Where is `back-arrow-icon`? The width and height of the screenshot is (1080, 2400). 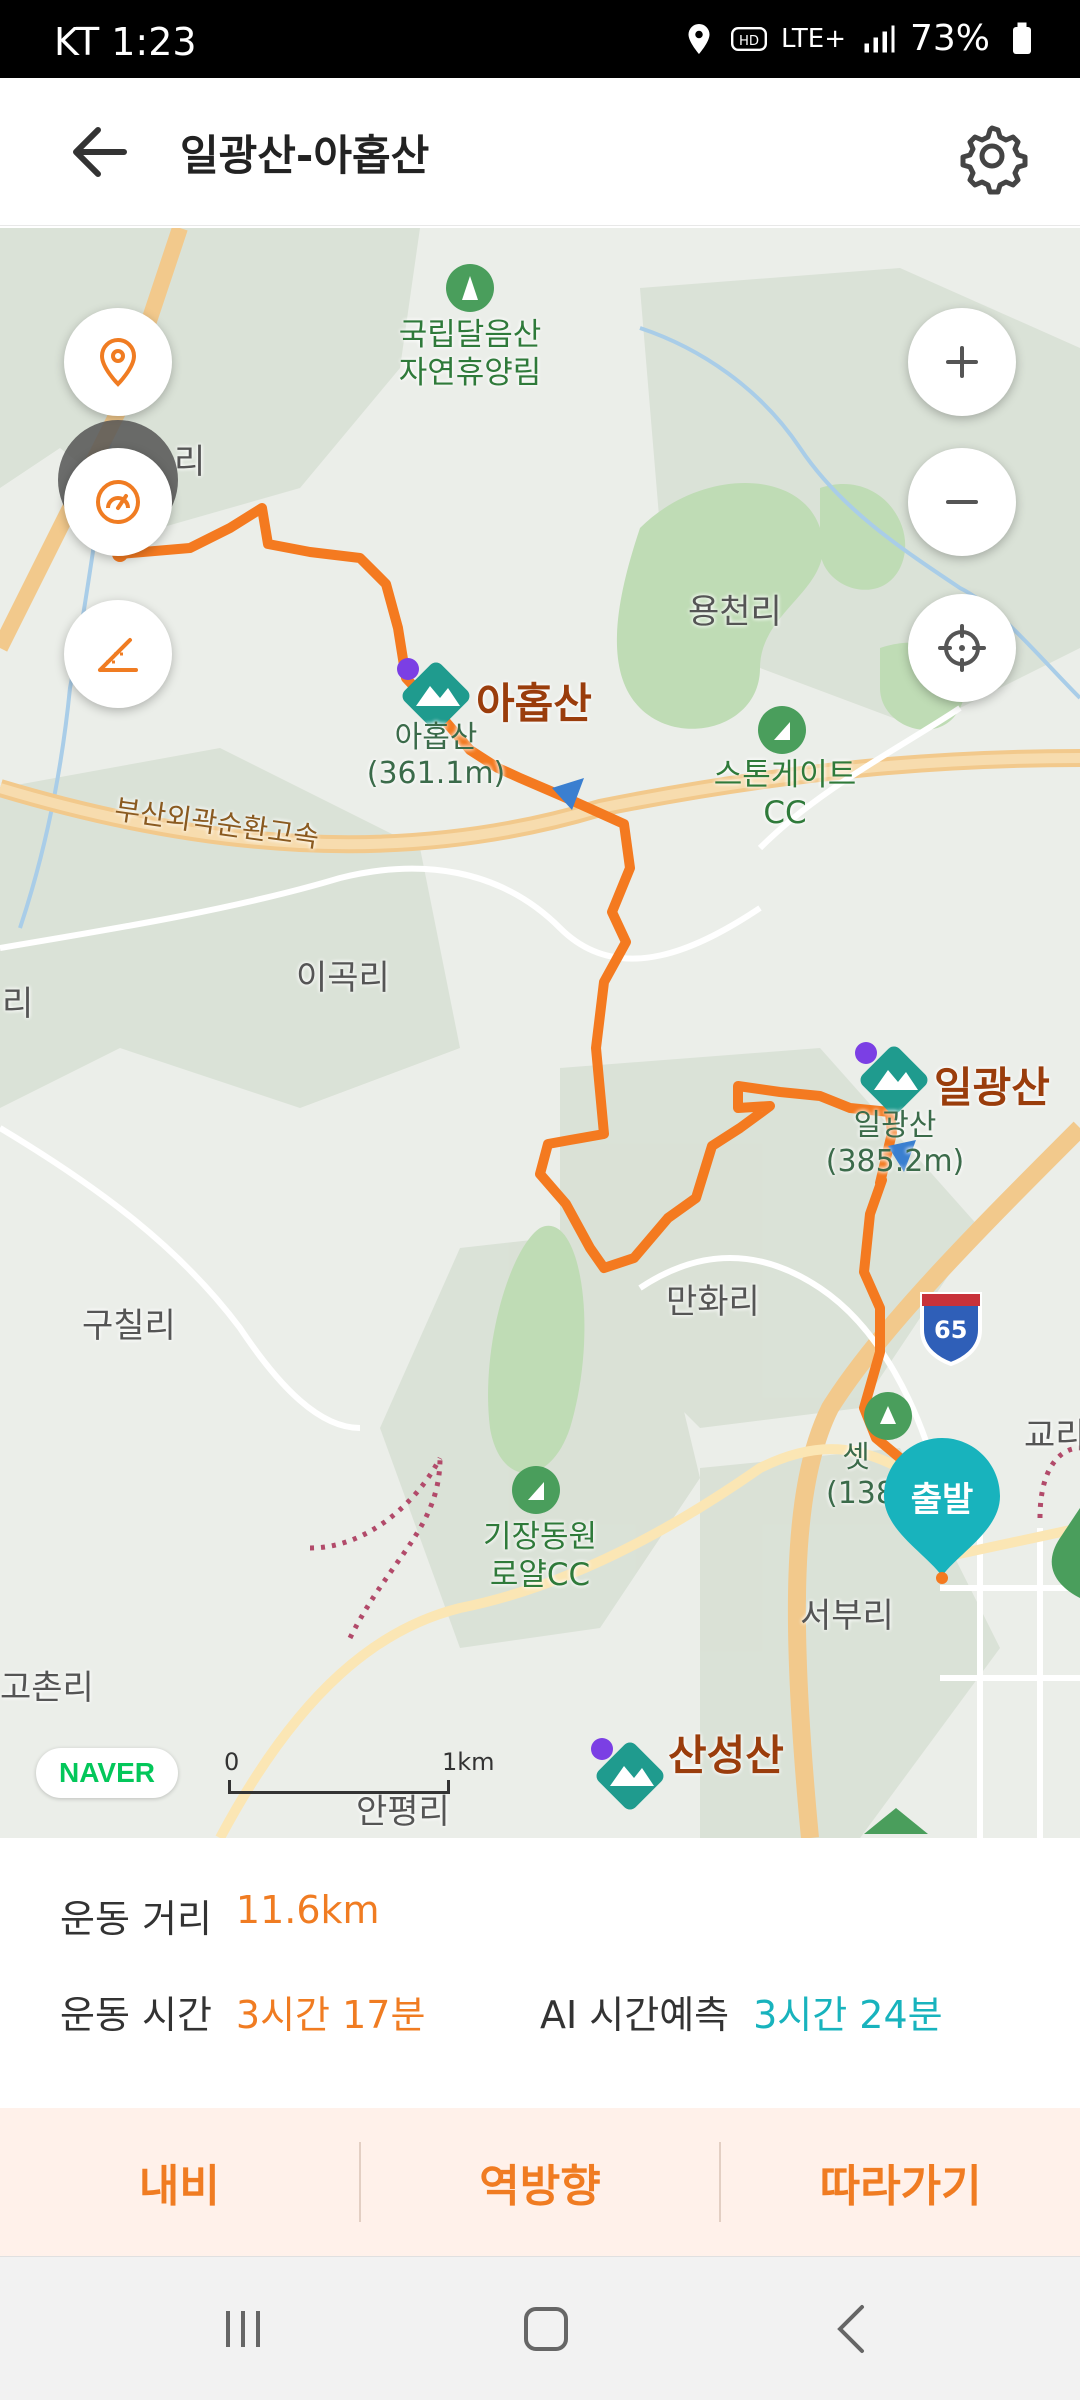 back-arrow-icon is located at coordinates (102, 152).